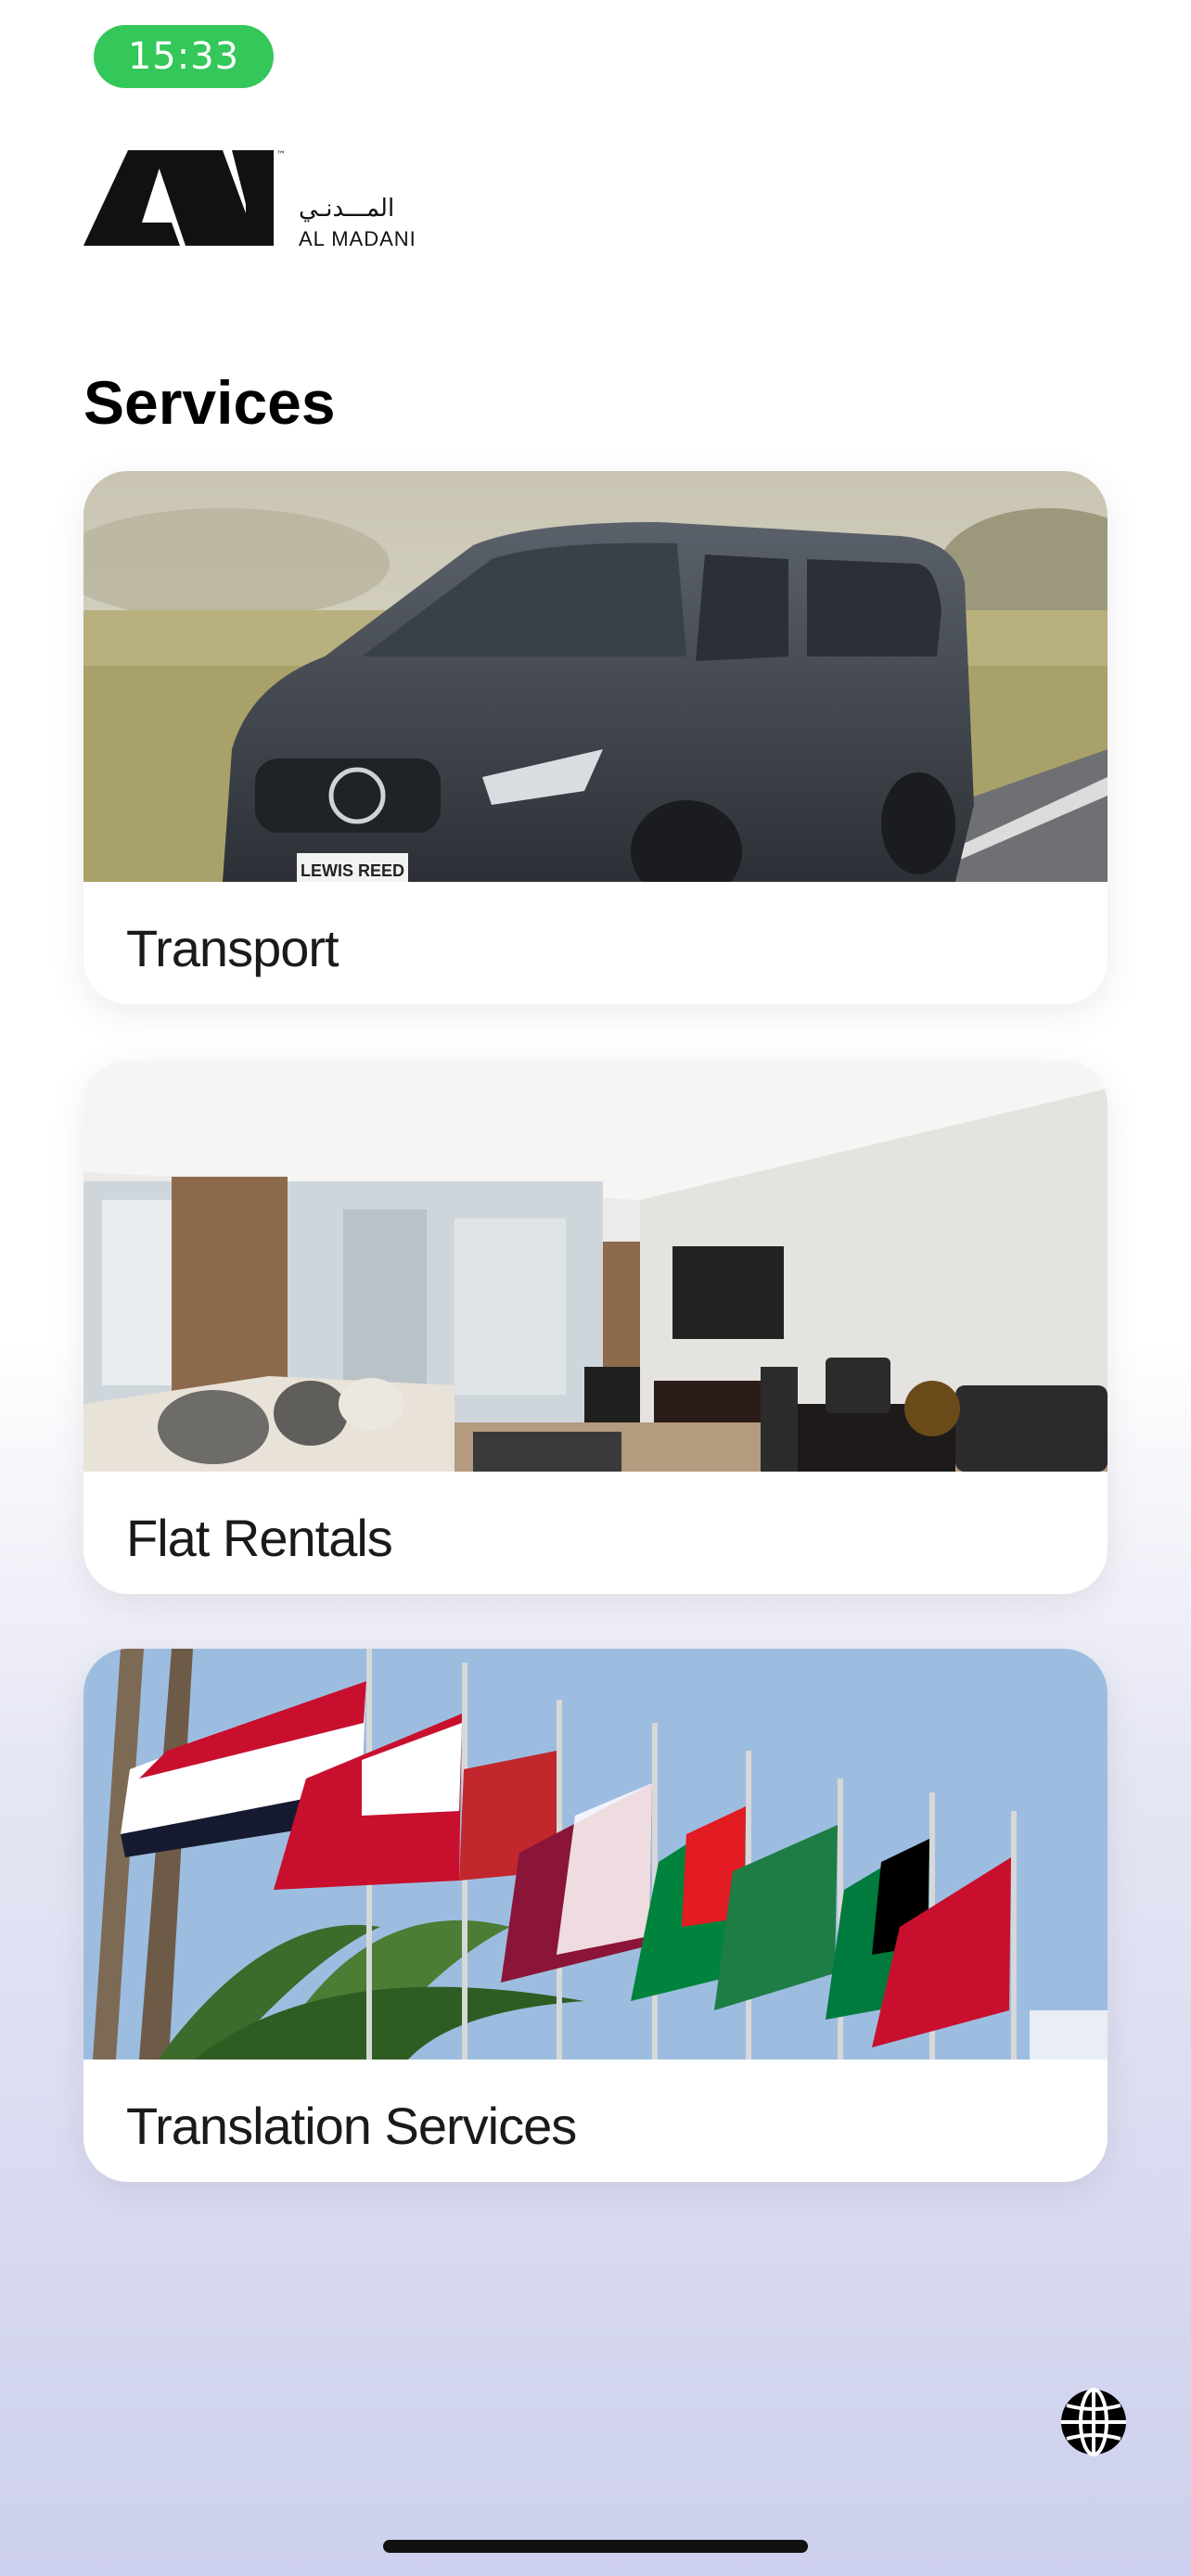  What do you see at coordinates (595, 1266) in the screenshot?
I see `living-room-photo` at bounding box center [595, 1266].